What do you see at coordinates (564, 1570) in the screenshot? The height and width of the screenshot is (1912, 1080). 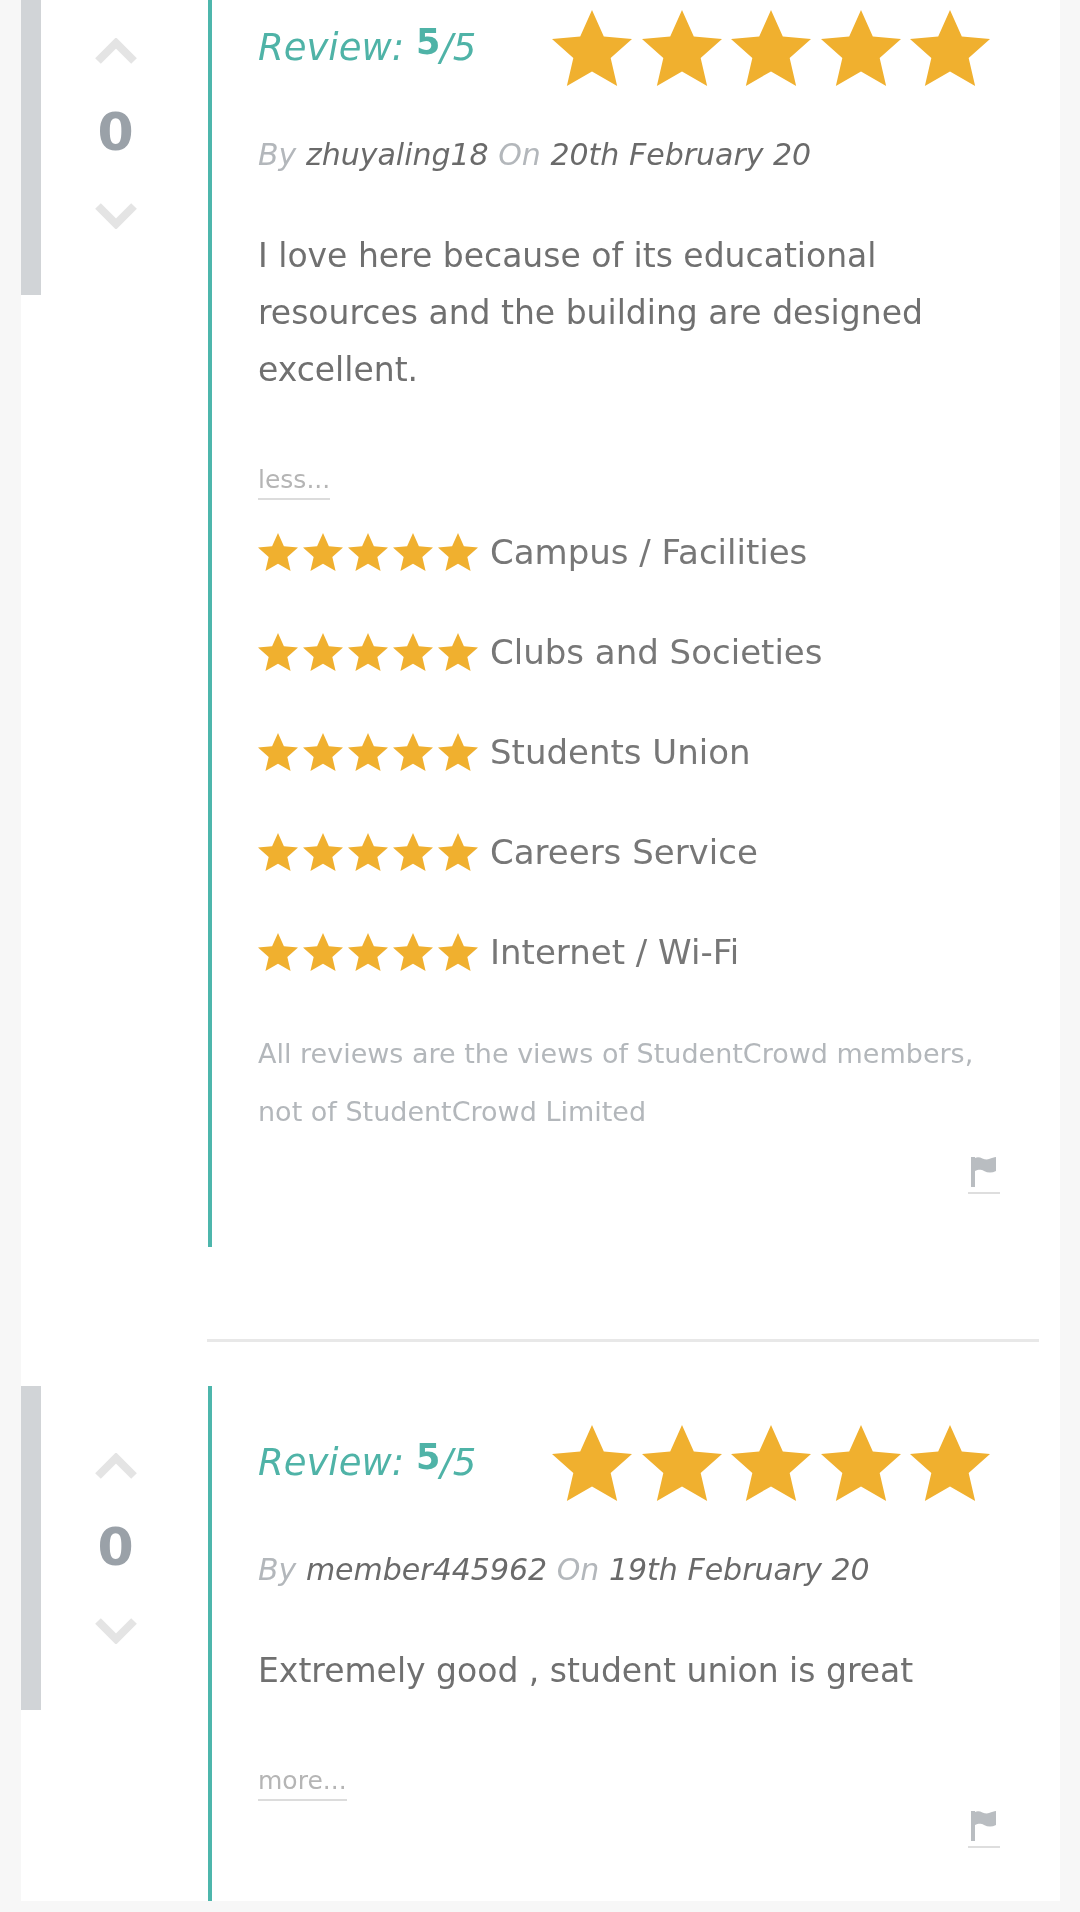 I see `review-byline: By member445962 On 19th February 20` at bounding box center [564, 1570].